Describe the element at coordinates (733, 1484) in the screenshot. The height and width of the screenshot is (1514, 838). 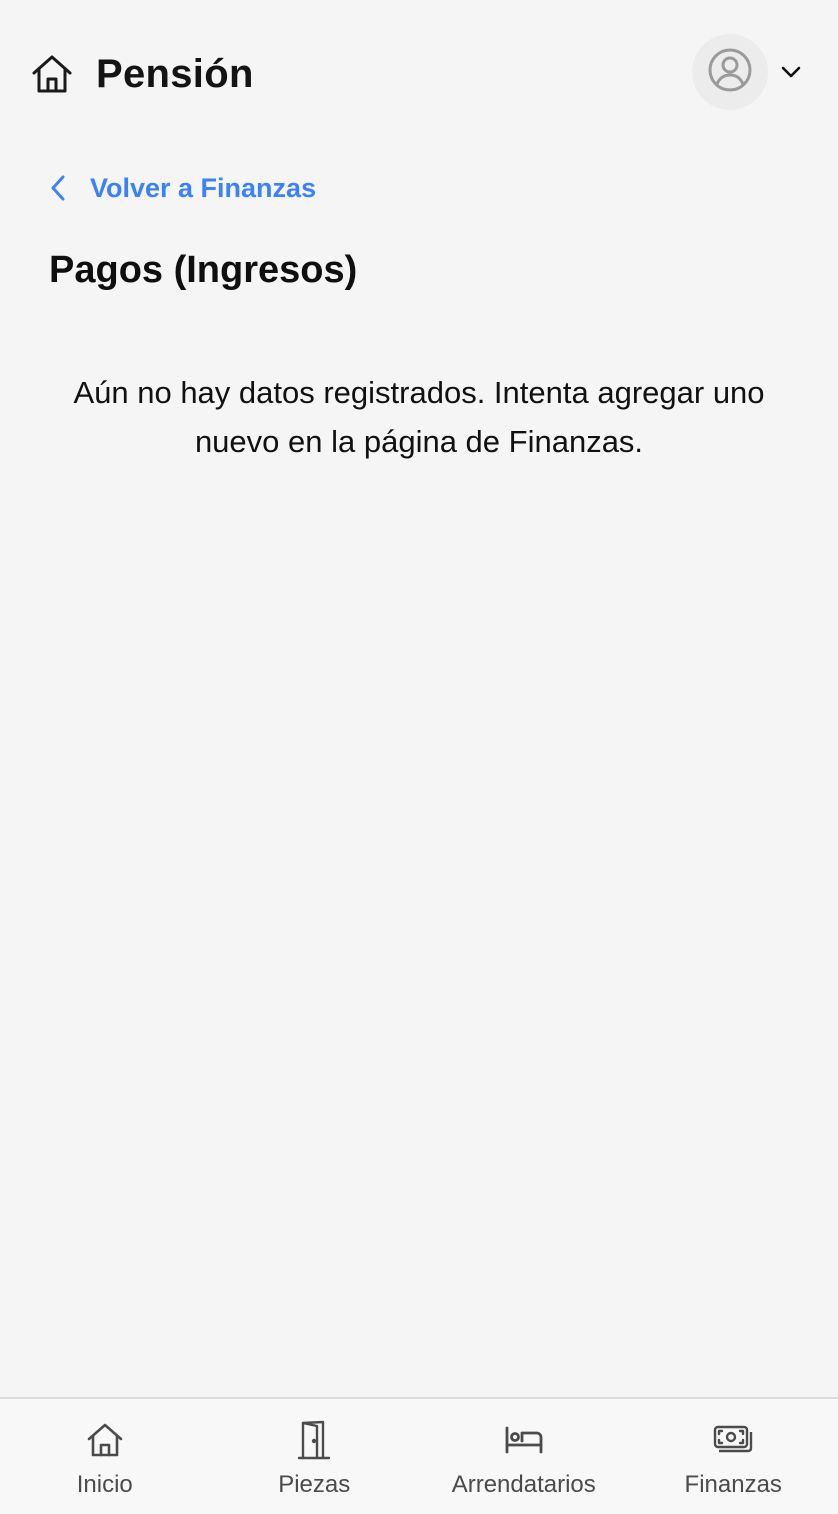
I see `nav-label: Finanzas` at that location.